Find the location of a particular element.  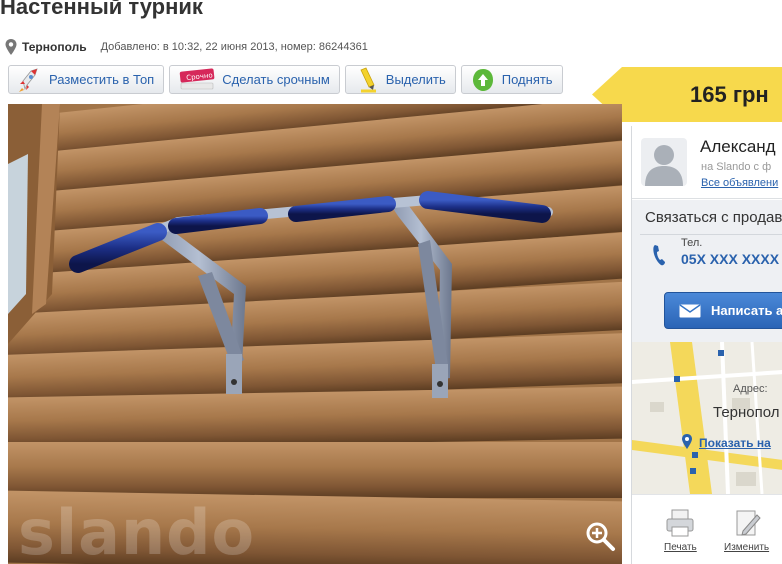

edit-label: Изменить is located at coordinates (747, 547).